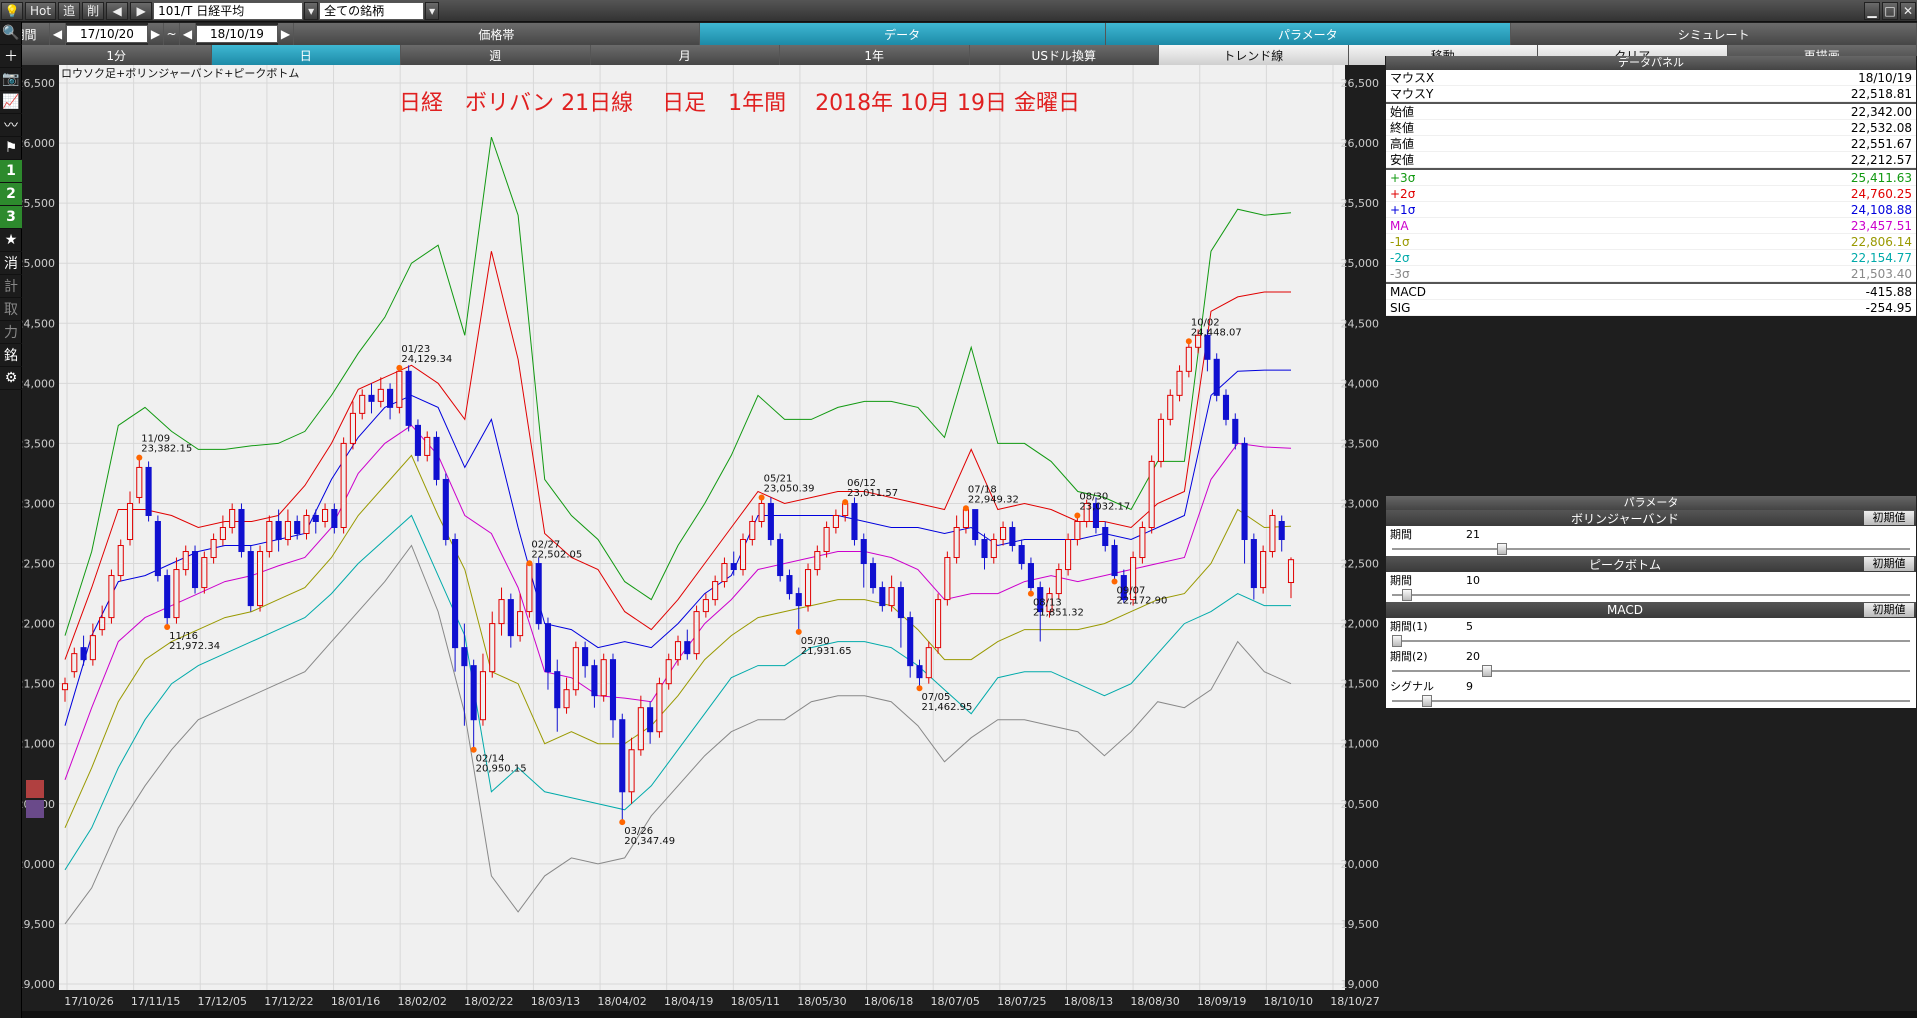  What do you see at coordinates (58, 34) in the screenshot?
I see `period-prev-icon: ◀` at bounding box center [58, 34].